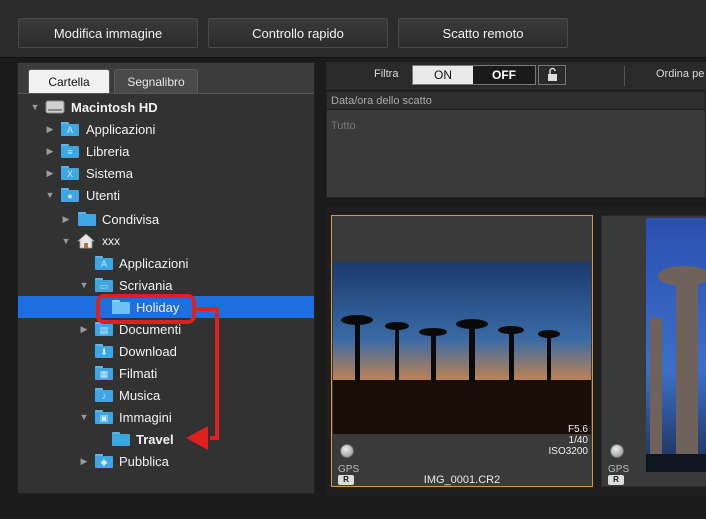 This screenshot has height=519, width=706. Describe the element at coordinates (680, 74) in the screenshot. I see `sort-label: Ordina pe` at that location.